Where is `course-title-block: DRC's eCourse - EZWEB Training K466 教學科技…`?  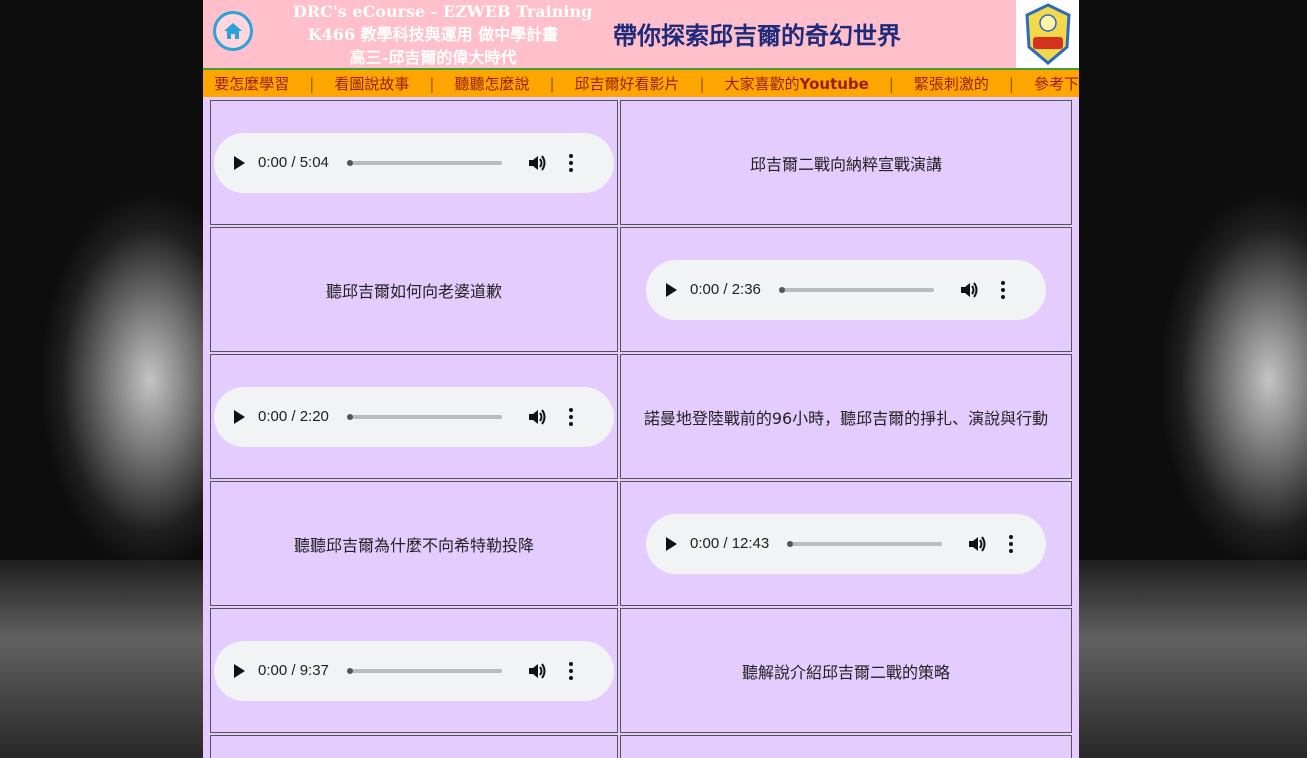
course-title-block: DRC's eCourse - EZWEB Training K466 教學科技… is located at coordinates (443, 34).